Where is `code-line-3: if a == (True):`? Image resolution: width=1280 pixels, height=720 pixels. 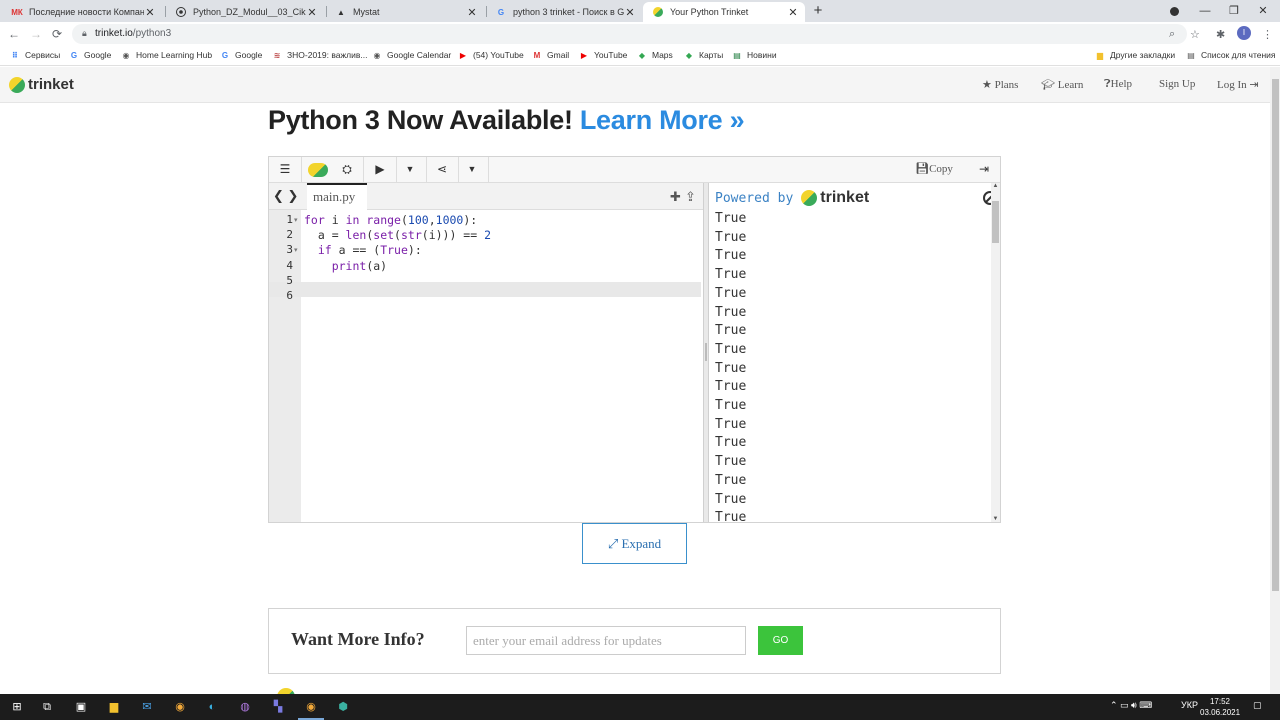 code-line-3: if a == (True): is located at coordinates (363, 250).